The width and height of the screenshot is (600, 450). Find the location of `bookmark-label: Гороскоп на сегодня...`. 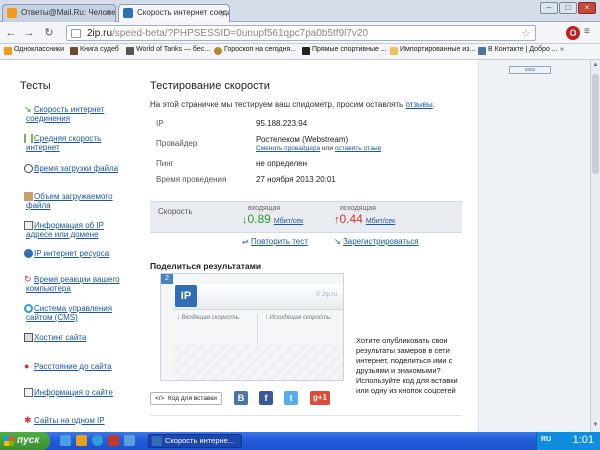

bookmark-label: Гороскоп на сегодня... is located at coordinates (260, 49).